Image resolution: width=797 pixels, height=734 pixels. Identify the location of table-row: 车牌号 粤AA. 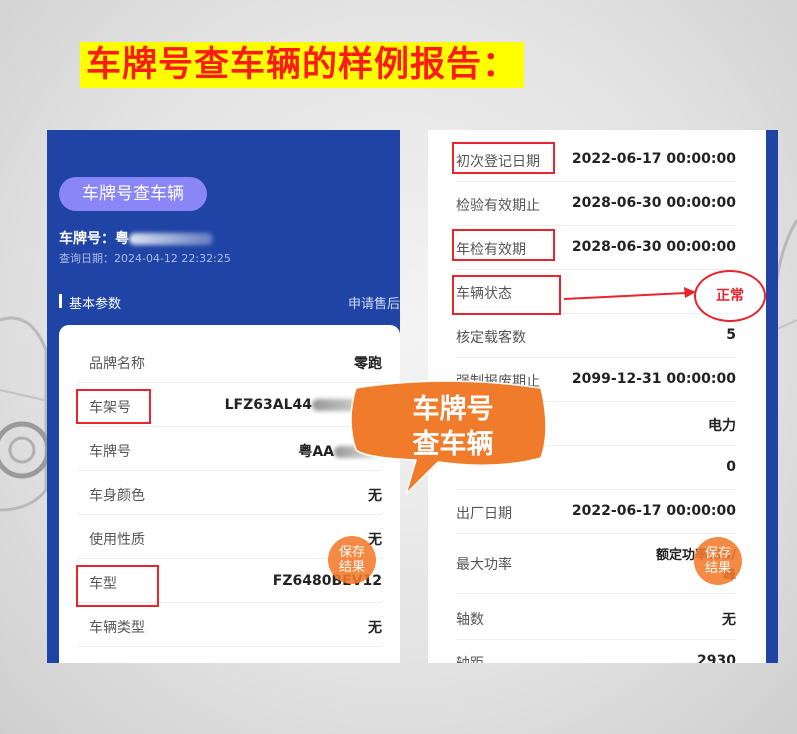
(229, 449).